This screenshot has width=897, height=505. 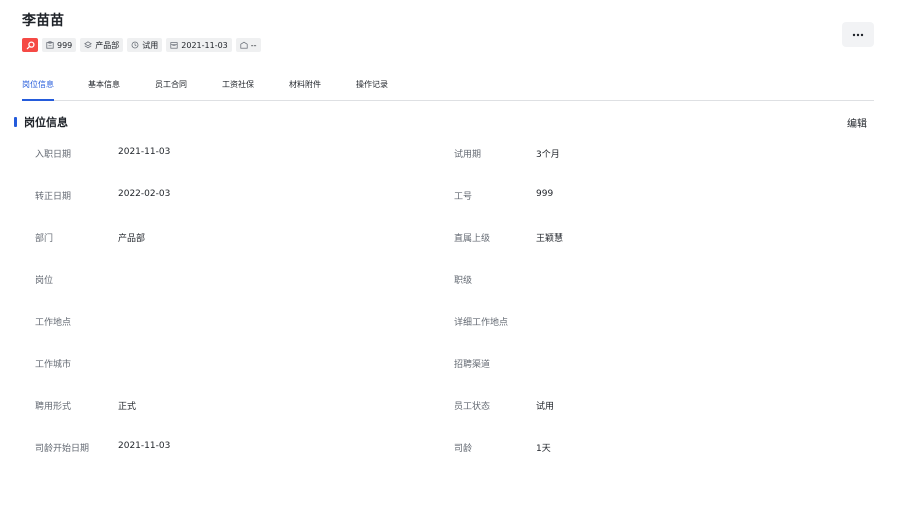 What do you see at coordinates (62, 449) in the screenshot?
I see `field-label: 司龄开始日期` at bounding box center [62, 449].